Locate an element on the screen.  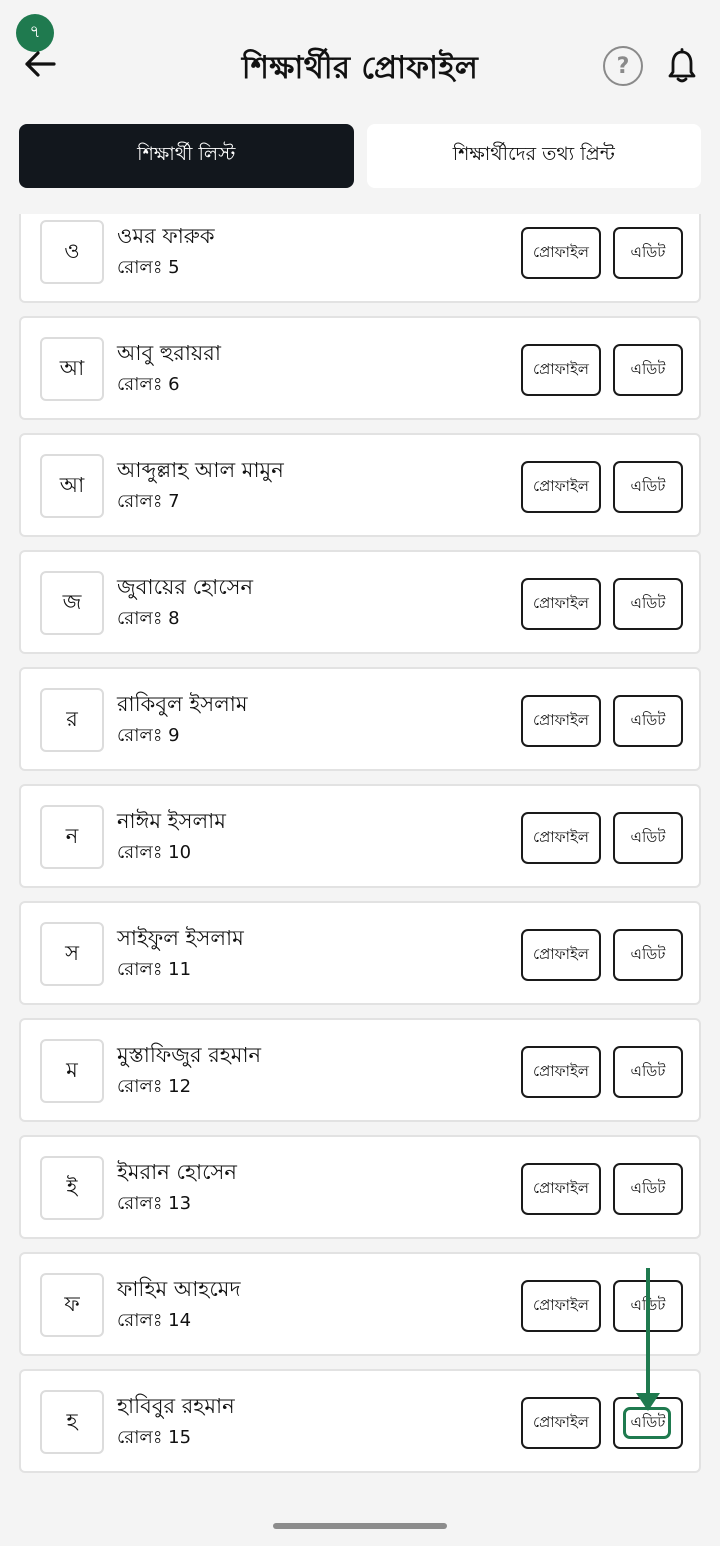
tab-print-student-info: শিক্ষার্থীদের তথ্য প্রিন্ট is located at coordinates (533, 156).